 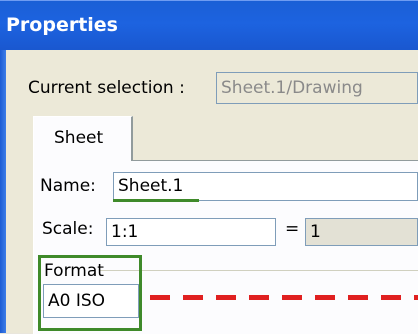 I want to click on tab-sheet: Sheet, so click(x=83, y=138).